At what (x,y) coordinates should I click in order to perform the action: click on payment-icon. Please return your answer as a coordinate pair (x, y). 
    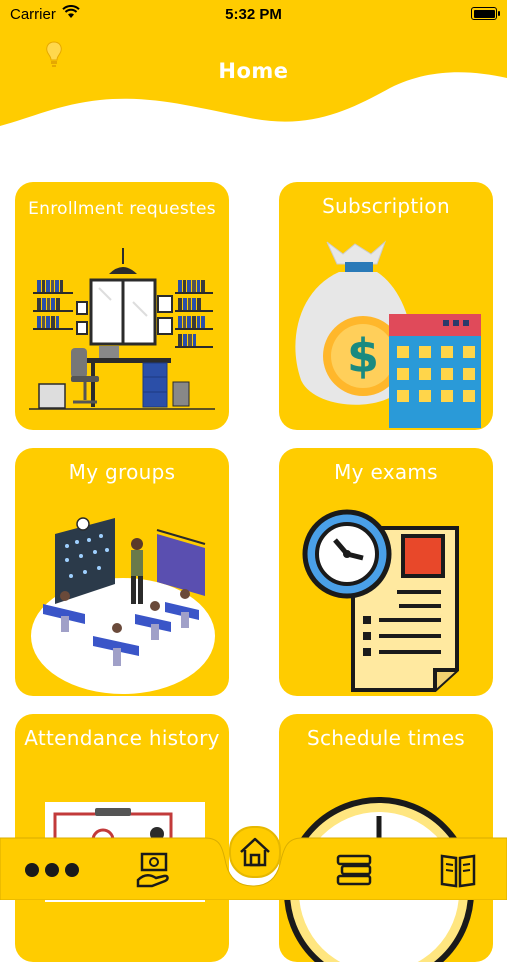
    Looking at the image, I should click on (154, 870).